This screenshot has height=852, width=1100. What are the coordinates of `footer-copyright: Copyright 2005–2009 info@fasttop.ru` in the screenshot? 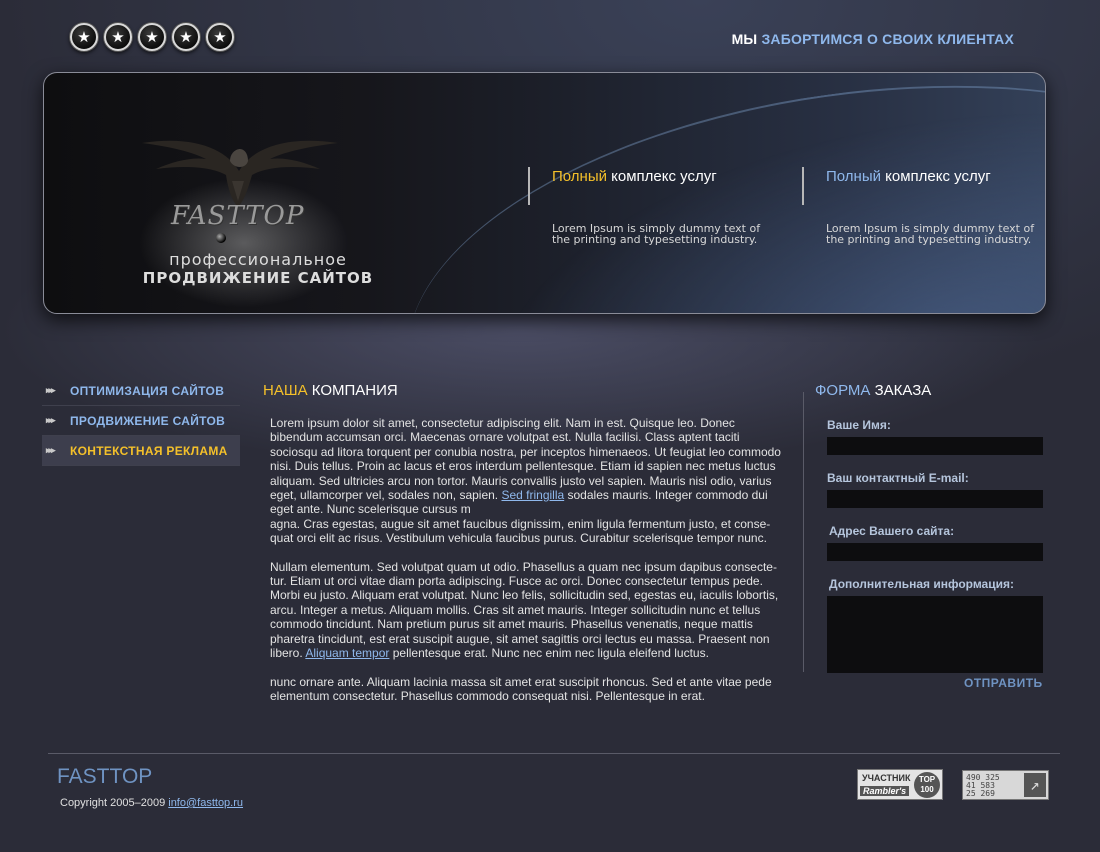 It's located at (151, 803).